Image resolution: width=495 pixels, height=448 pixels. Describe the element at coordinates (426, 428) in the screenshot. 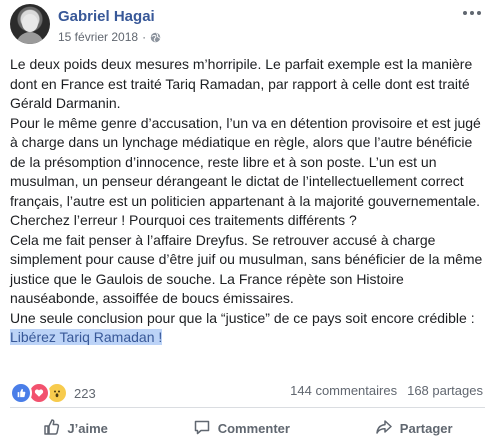

I see `share-label: Partager` at that location.